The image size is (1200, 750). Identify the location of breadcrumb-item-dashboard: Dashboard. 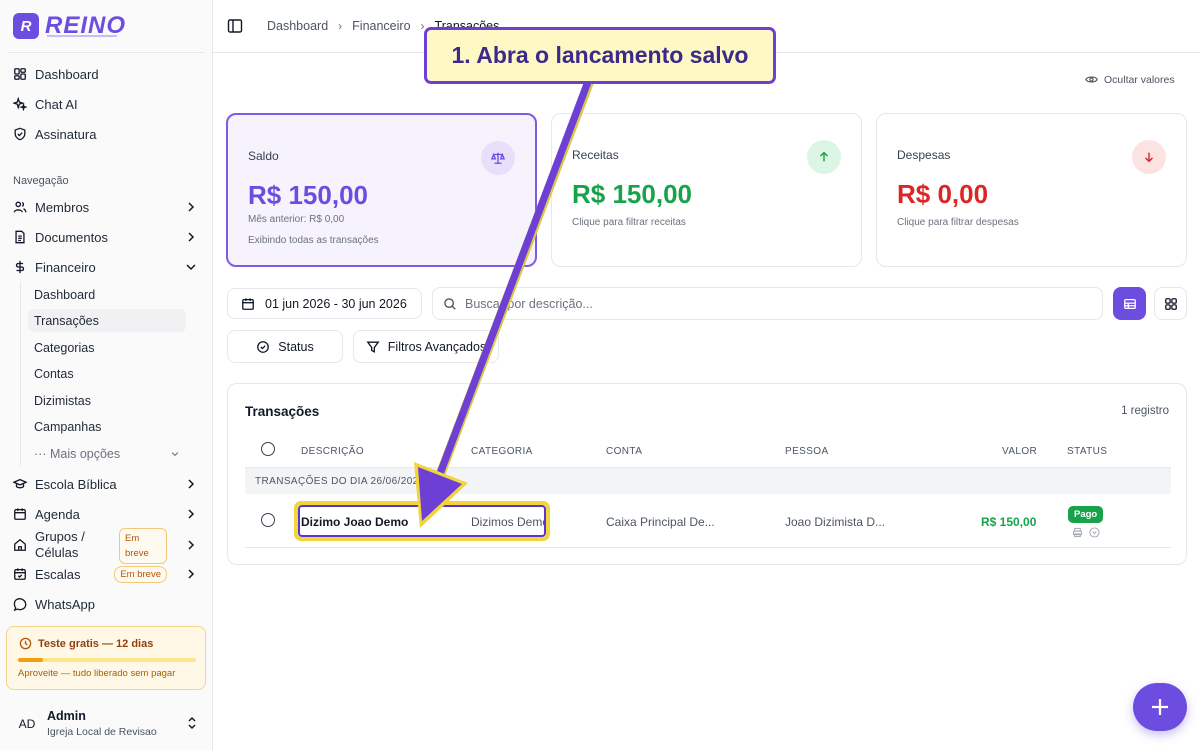
(297, 26).